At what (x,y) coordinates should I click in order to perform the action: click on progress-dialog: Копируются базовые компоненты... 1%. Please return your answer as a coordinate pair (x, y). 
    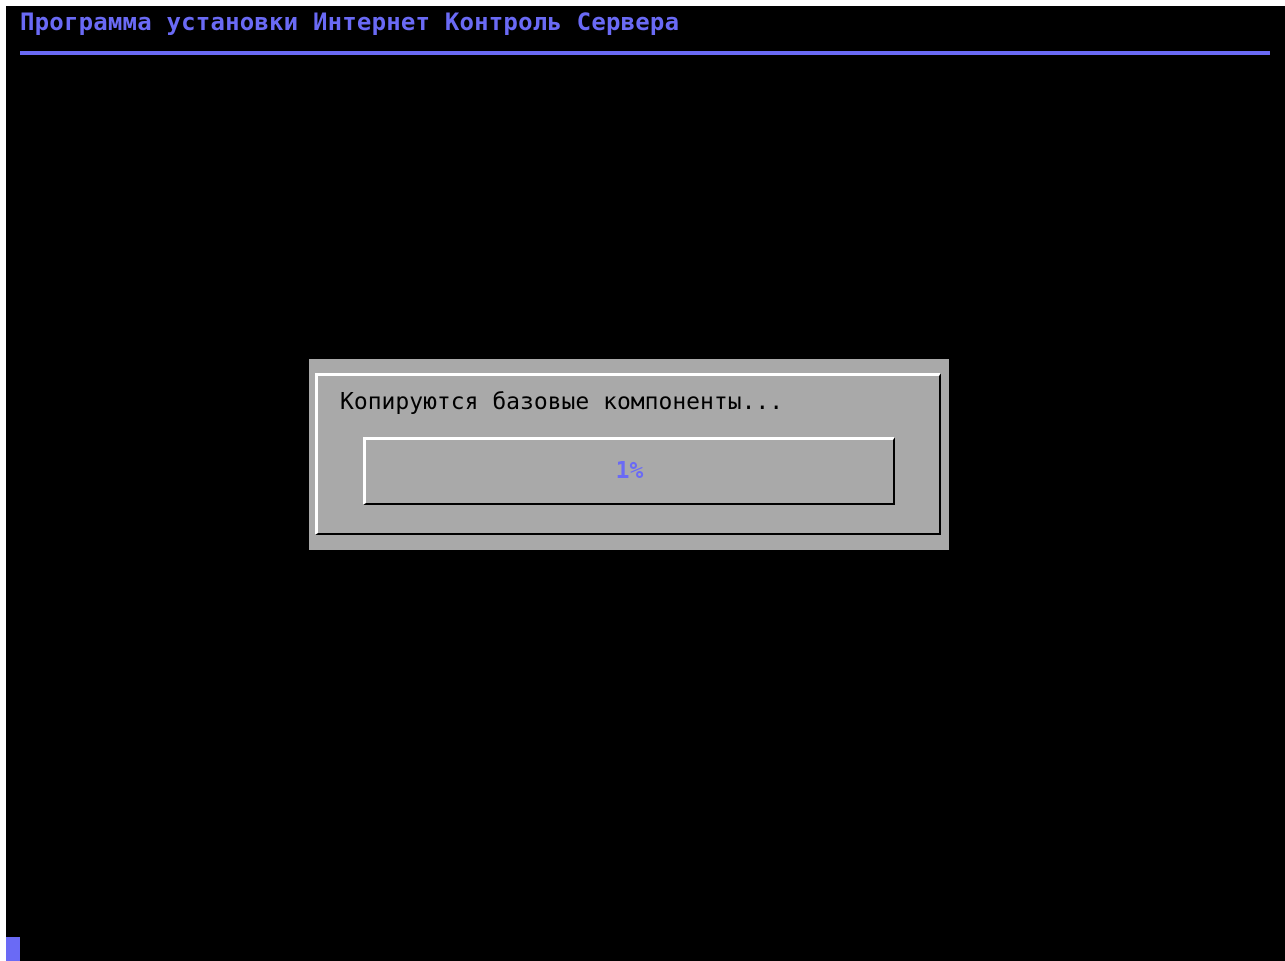
    Looking at the image, I should click on (629, 454).